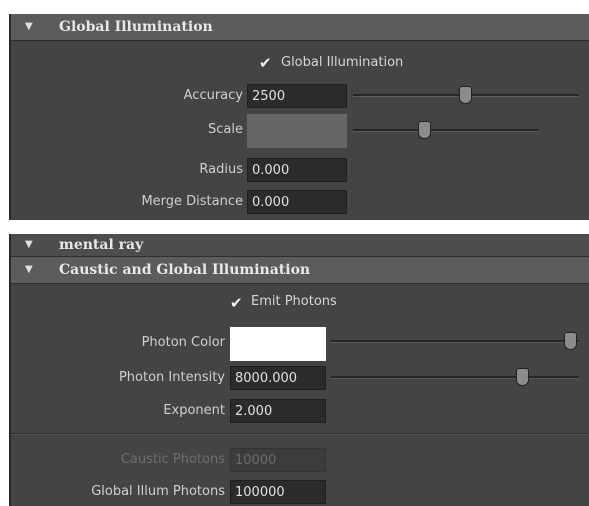  I want to click on global-illum-photons-row: Global Illum Photons, so click(300, 492).